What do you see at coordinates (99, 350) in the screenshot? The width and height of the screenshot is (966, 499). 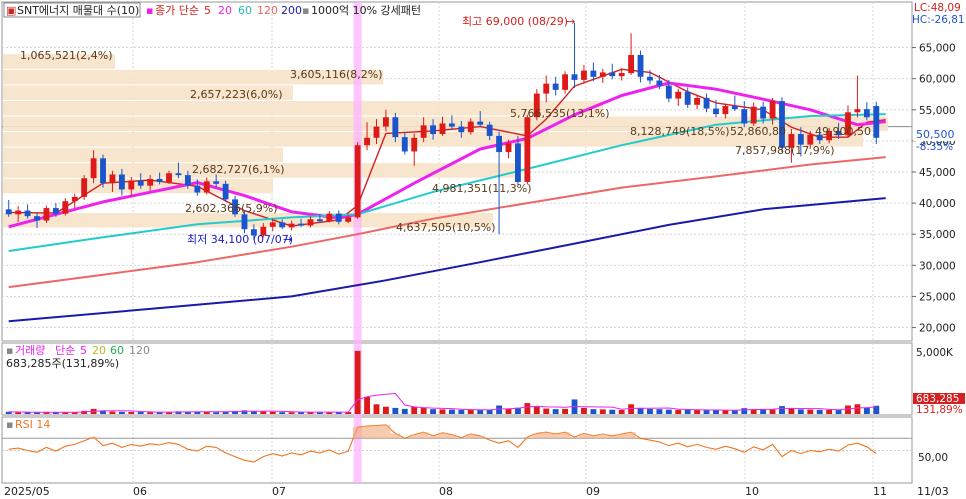 I see `volume-ma-20: 20` at bounding box center [99, 350].